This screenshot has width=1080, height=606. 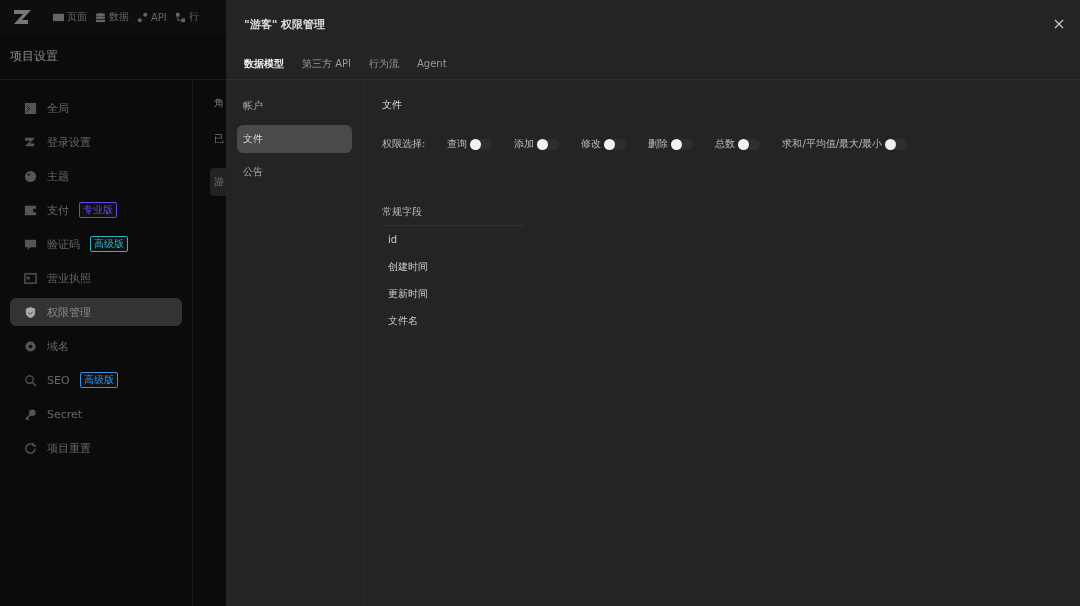 I want to click on permission-name: 求和/平均值/最大/最小, so click(x=832, y=144).